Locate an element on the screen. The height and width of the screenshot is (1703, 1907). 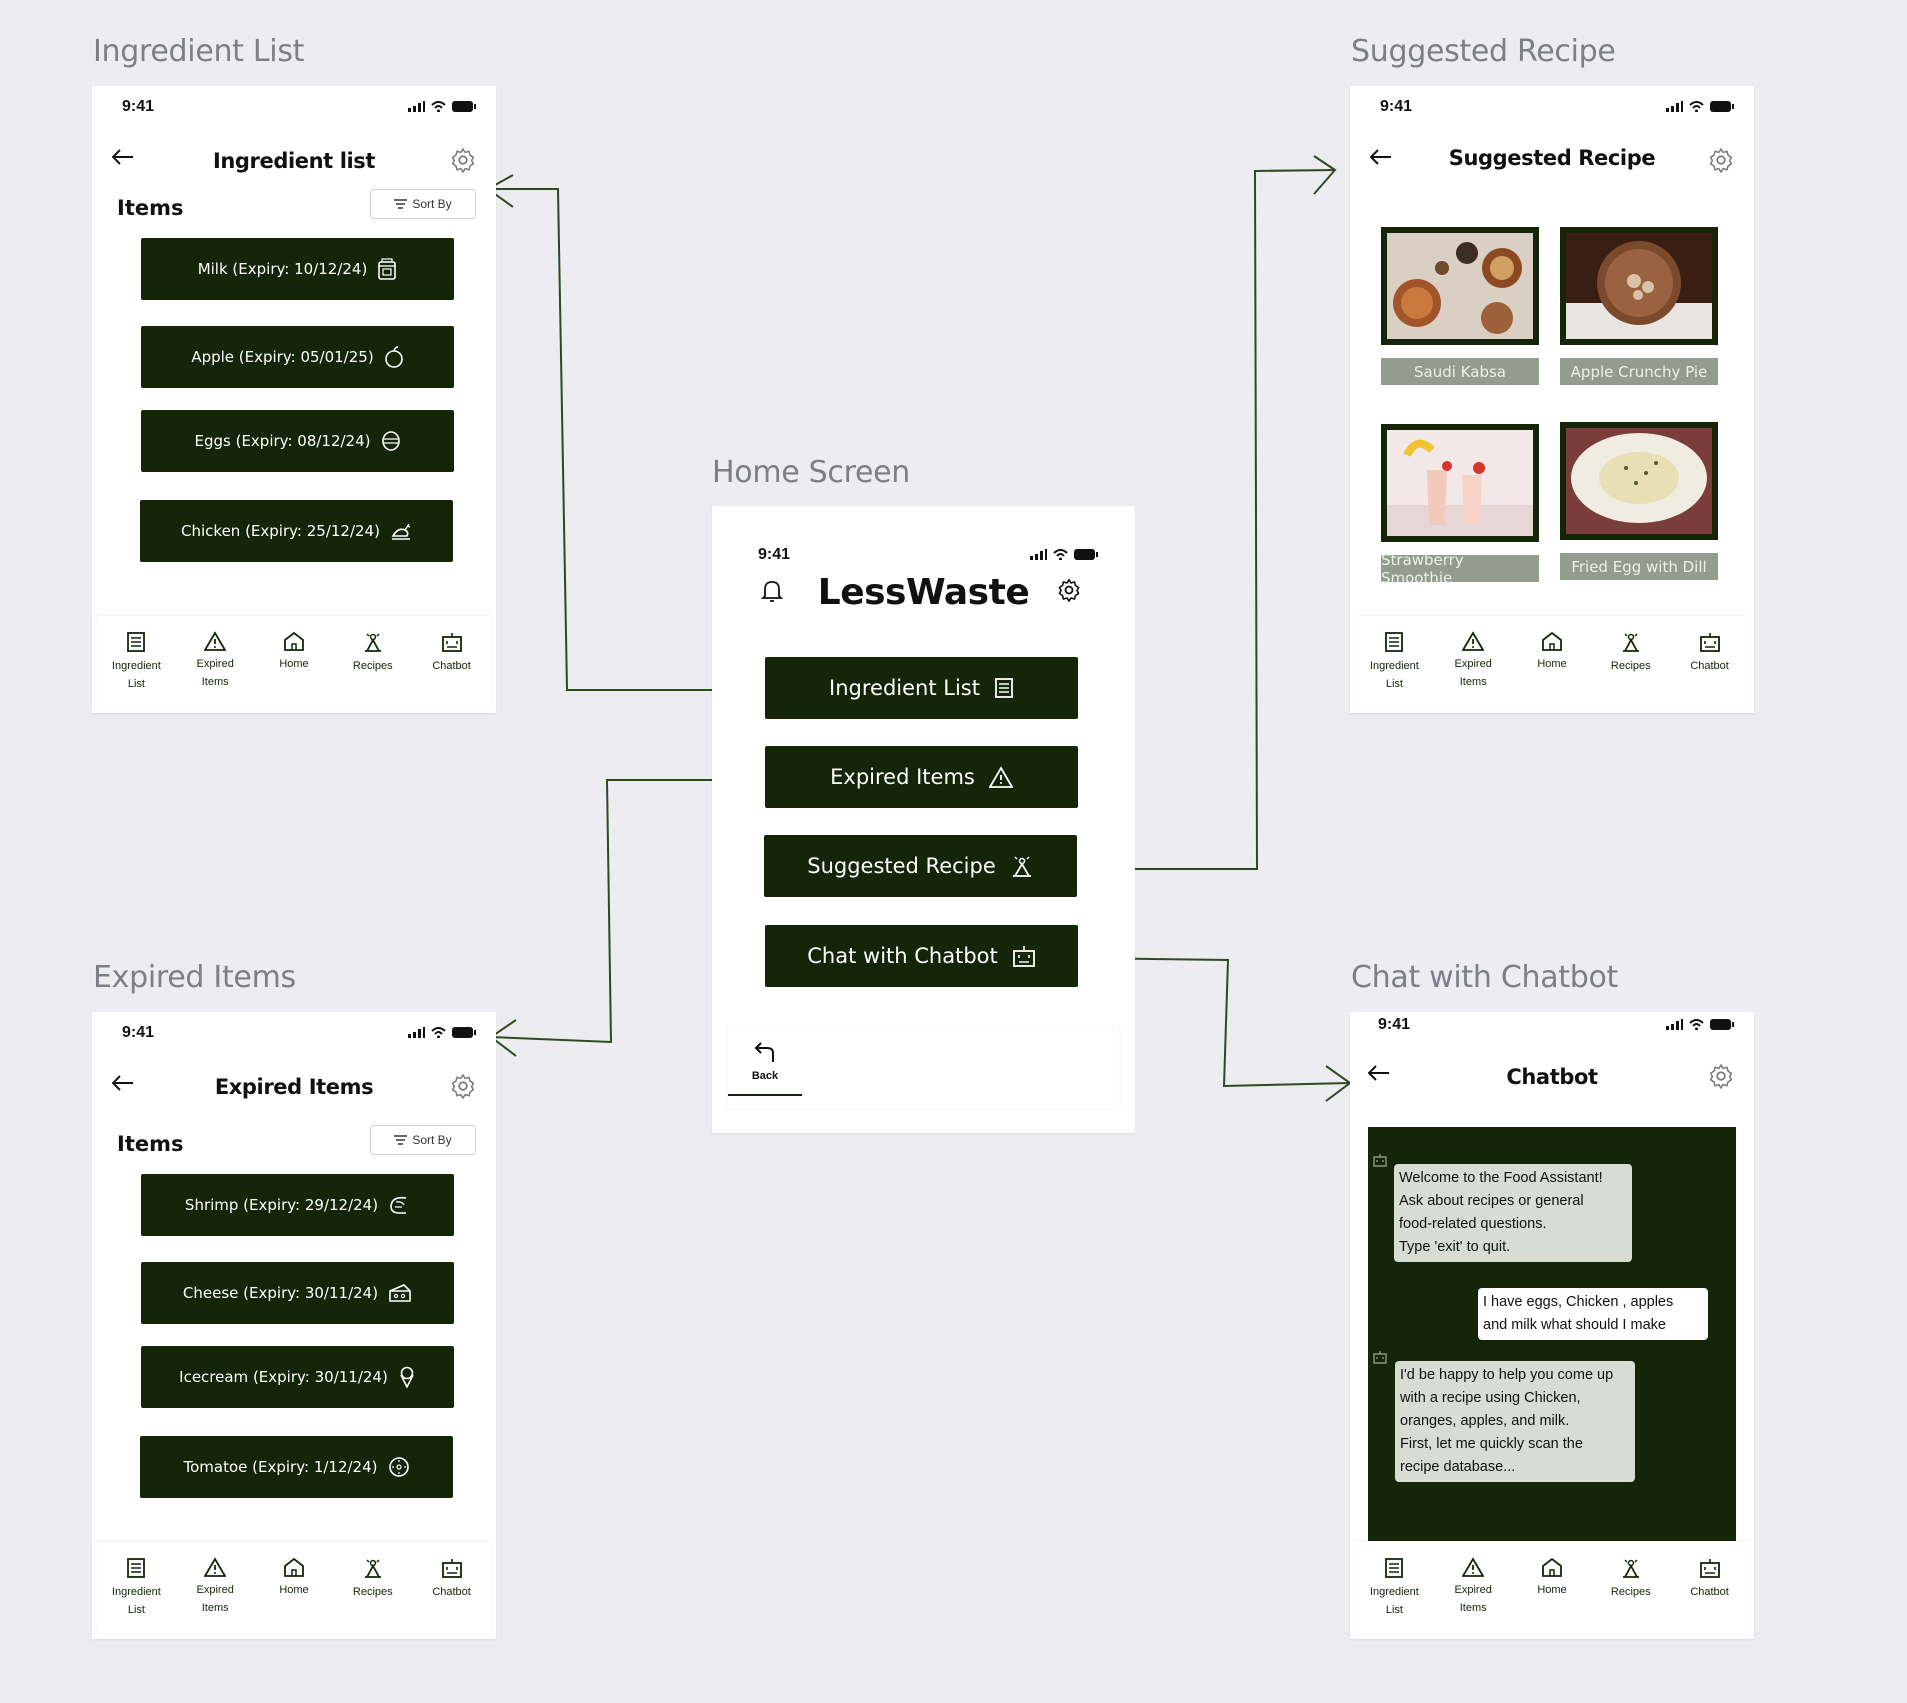
ingredient-list-button: Ingredient List is located at coordinates (921, 688).